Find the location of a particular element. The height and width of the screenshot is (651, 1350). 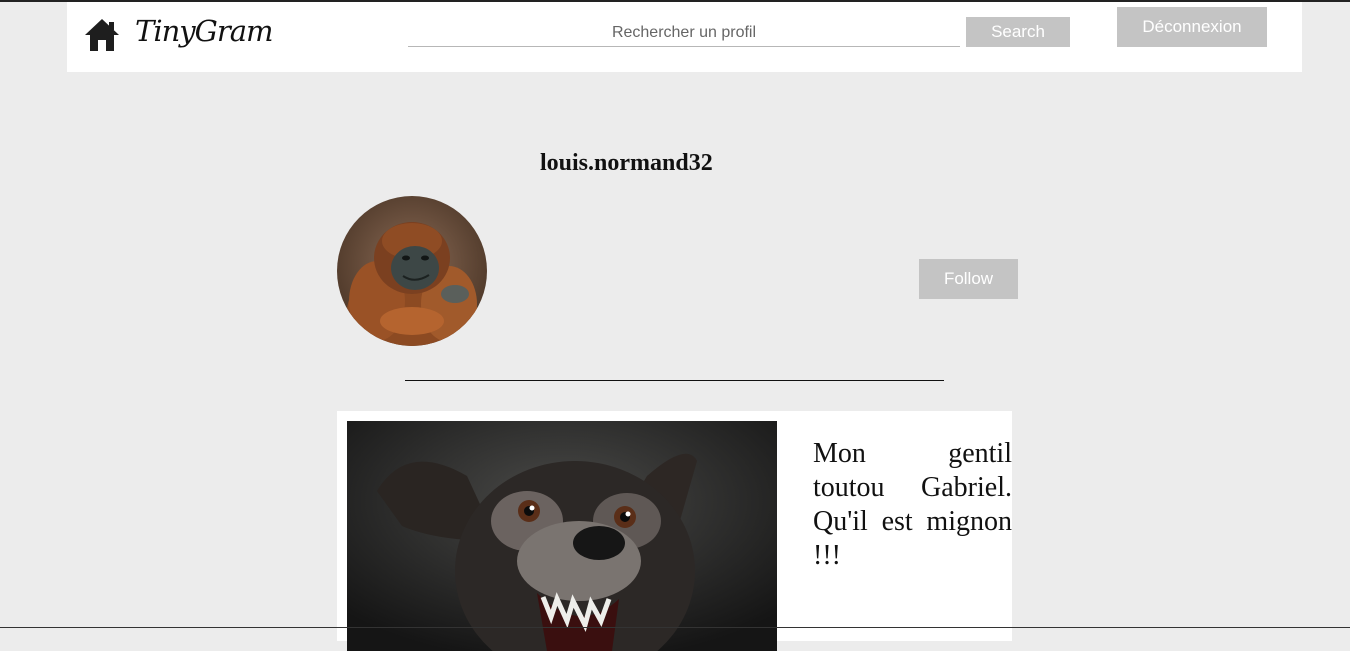

top-navbar: TinyGram Search Déconnexion is located at coordinates (684, 37).